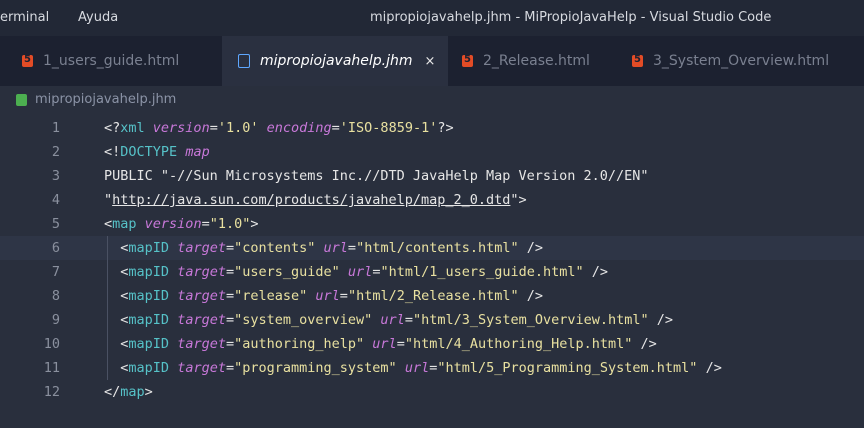 This screenshot has width=864, height=428. Describe the element at coordinates (128, 392) in the screenshot. I see `code-text: </map>` at that location.